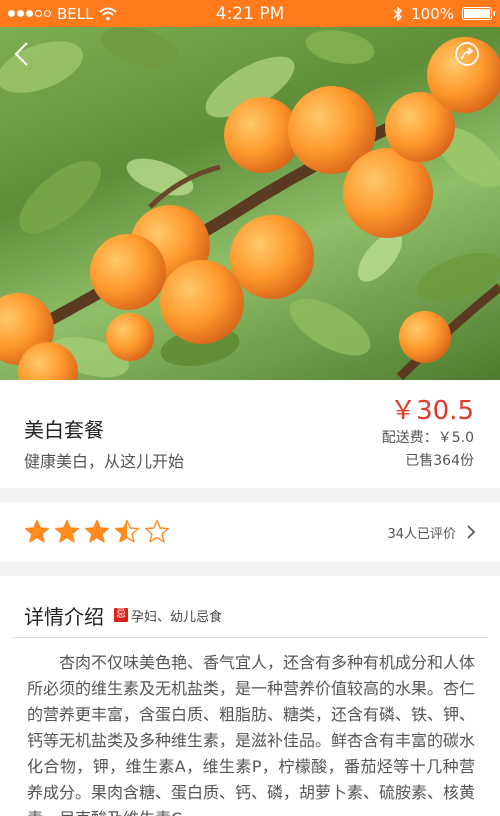 This screenshot has width=500, height=816. I want to click on divider, so click(250, 637).